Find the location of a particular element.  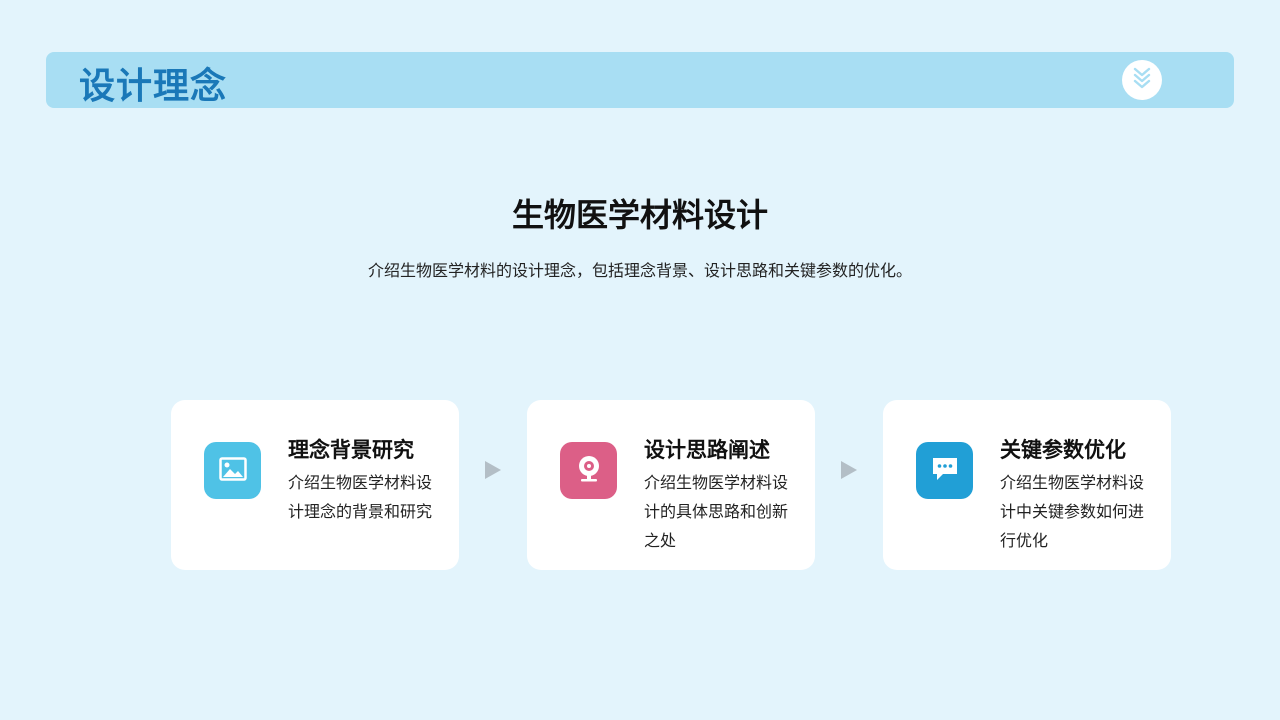

page-title: 设计理念 is located at coordinates (153, 86).